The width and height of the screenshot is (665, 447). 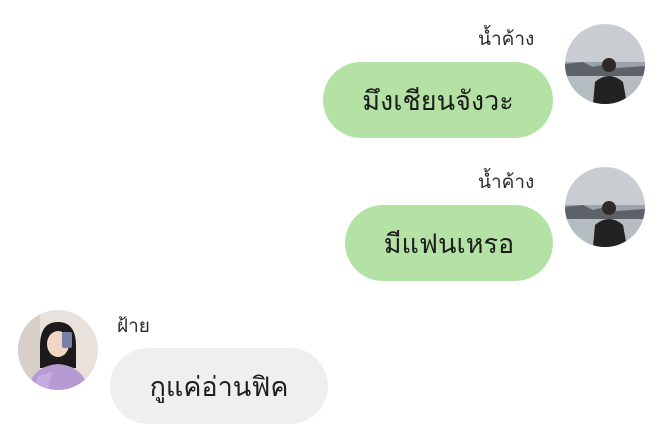 I want to click on message-bubble: มีแฟนเหรอ, so click(x=449, y=243).